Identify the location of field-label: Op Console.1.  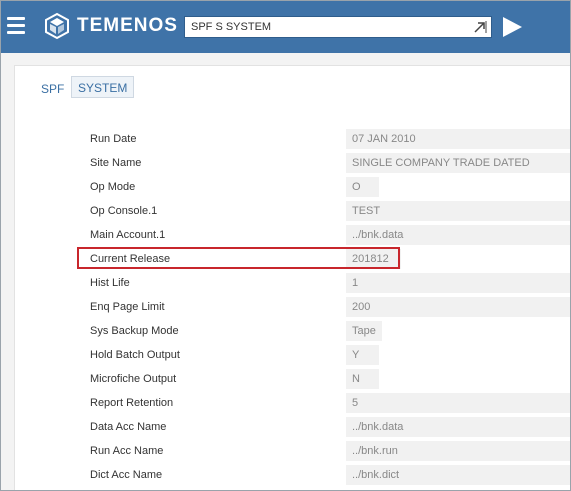
(124, 211).